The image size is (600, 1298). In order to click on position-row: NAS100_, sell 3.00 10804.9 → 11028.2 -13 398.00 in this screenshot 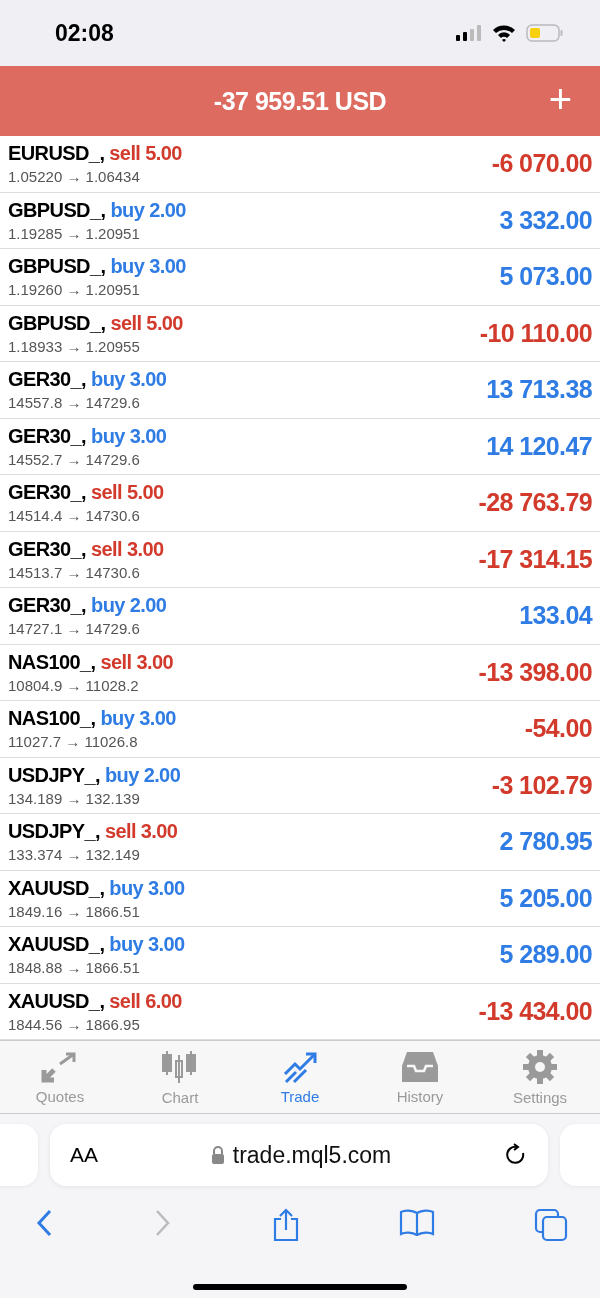, I will do `click(300, 672)`.